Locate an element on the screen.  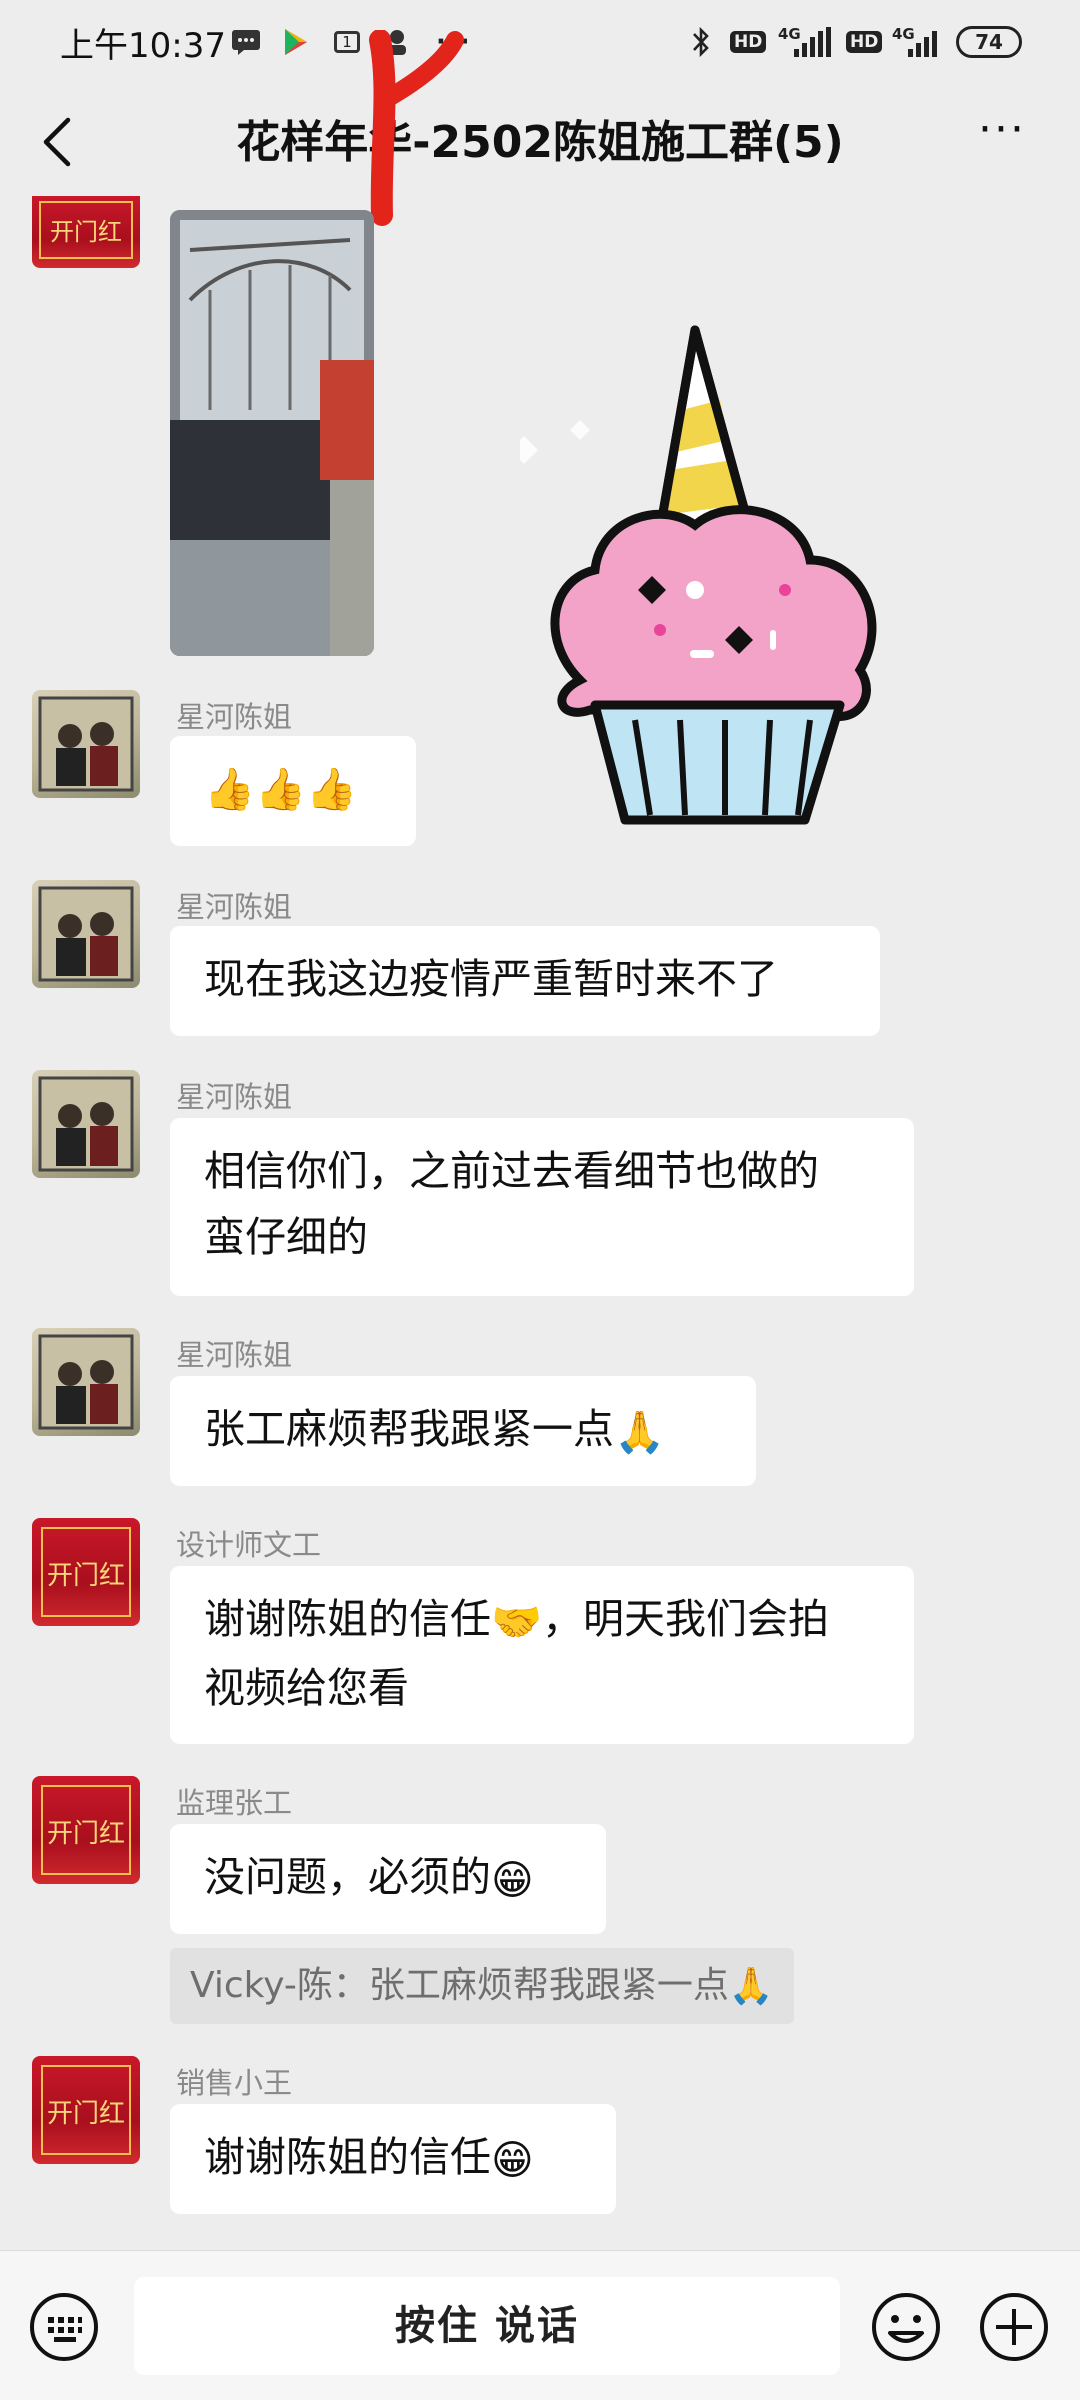
calendar-icon: 1 is located at coordinates (347, 42).